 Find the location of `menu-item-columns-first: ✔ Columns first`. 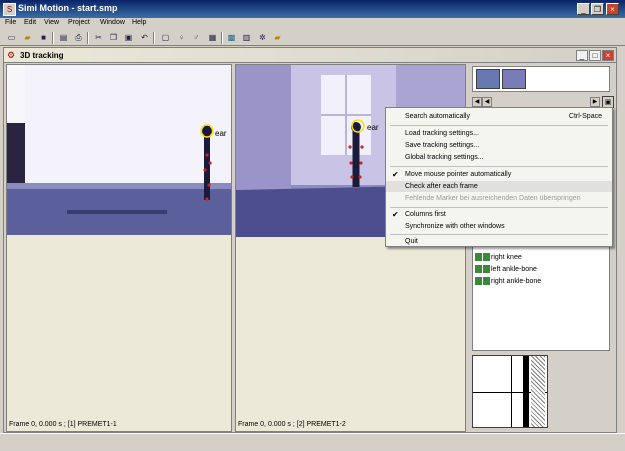

menu-item-columns-first: ✔ Columns first is located at coordinates (499, 214).